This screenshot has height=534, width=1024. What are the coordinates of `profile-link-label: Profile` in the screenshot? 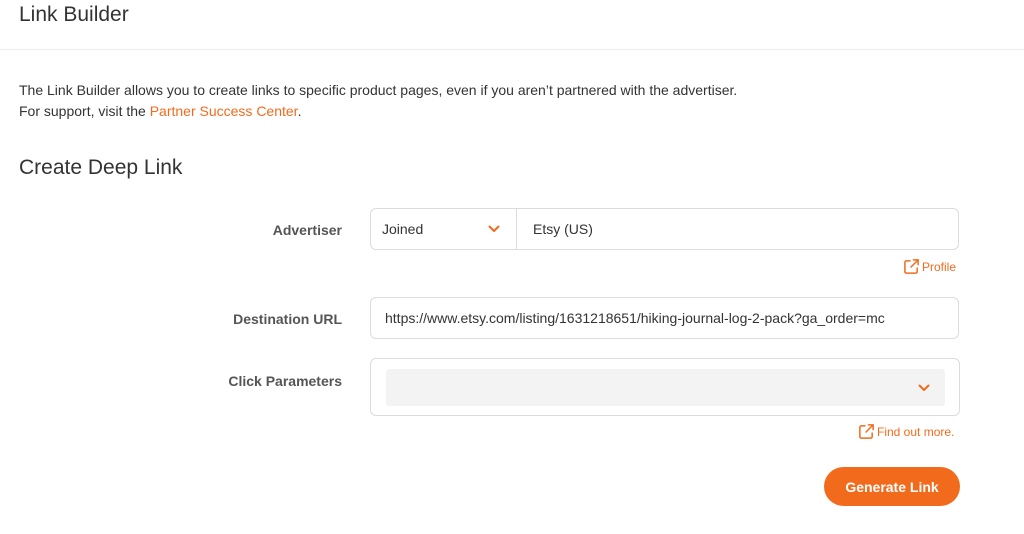 It's located at (939, 266).